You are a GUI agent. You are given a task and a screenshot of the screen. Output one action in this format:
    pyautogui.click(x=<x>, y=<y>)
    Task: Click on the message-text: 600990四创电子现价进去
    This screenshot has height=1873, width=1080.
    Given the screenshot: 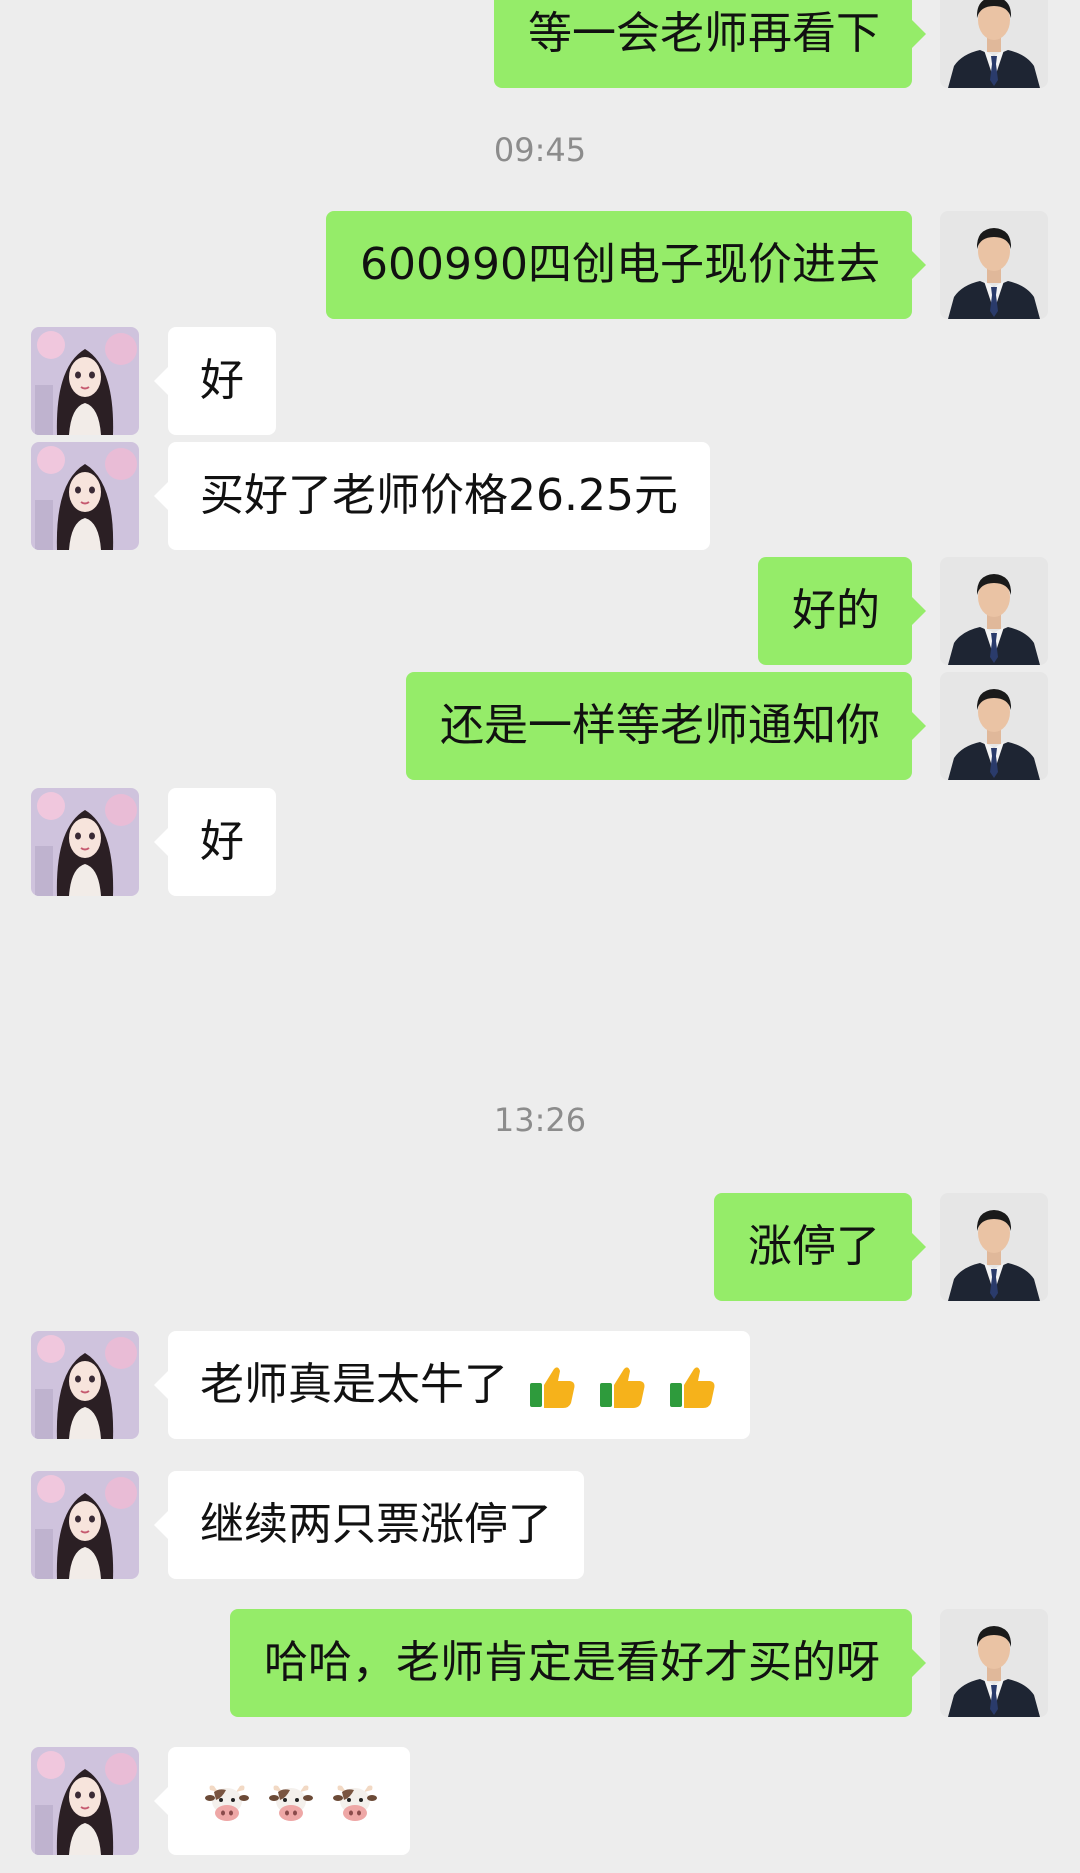 What is the action you would take?
    pyautogui.click(x=620, y=264)
    